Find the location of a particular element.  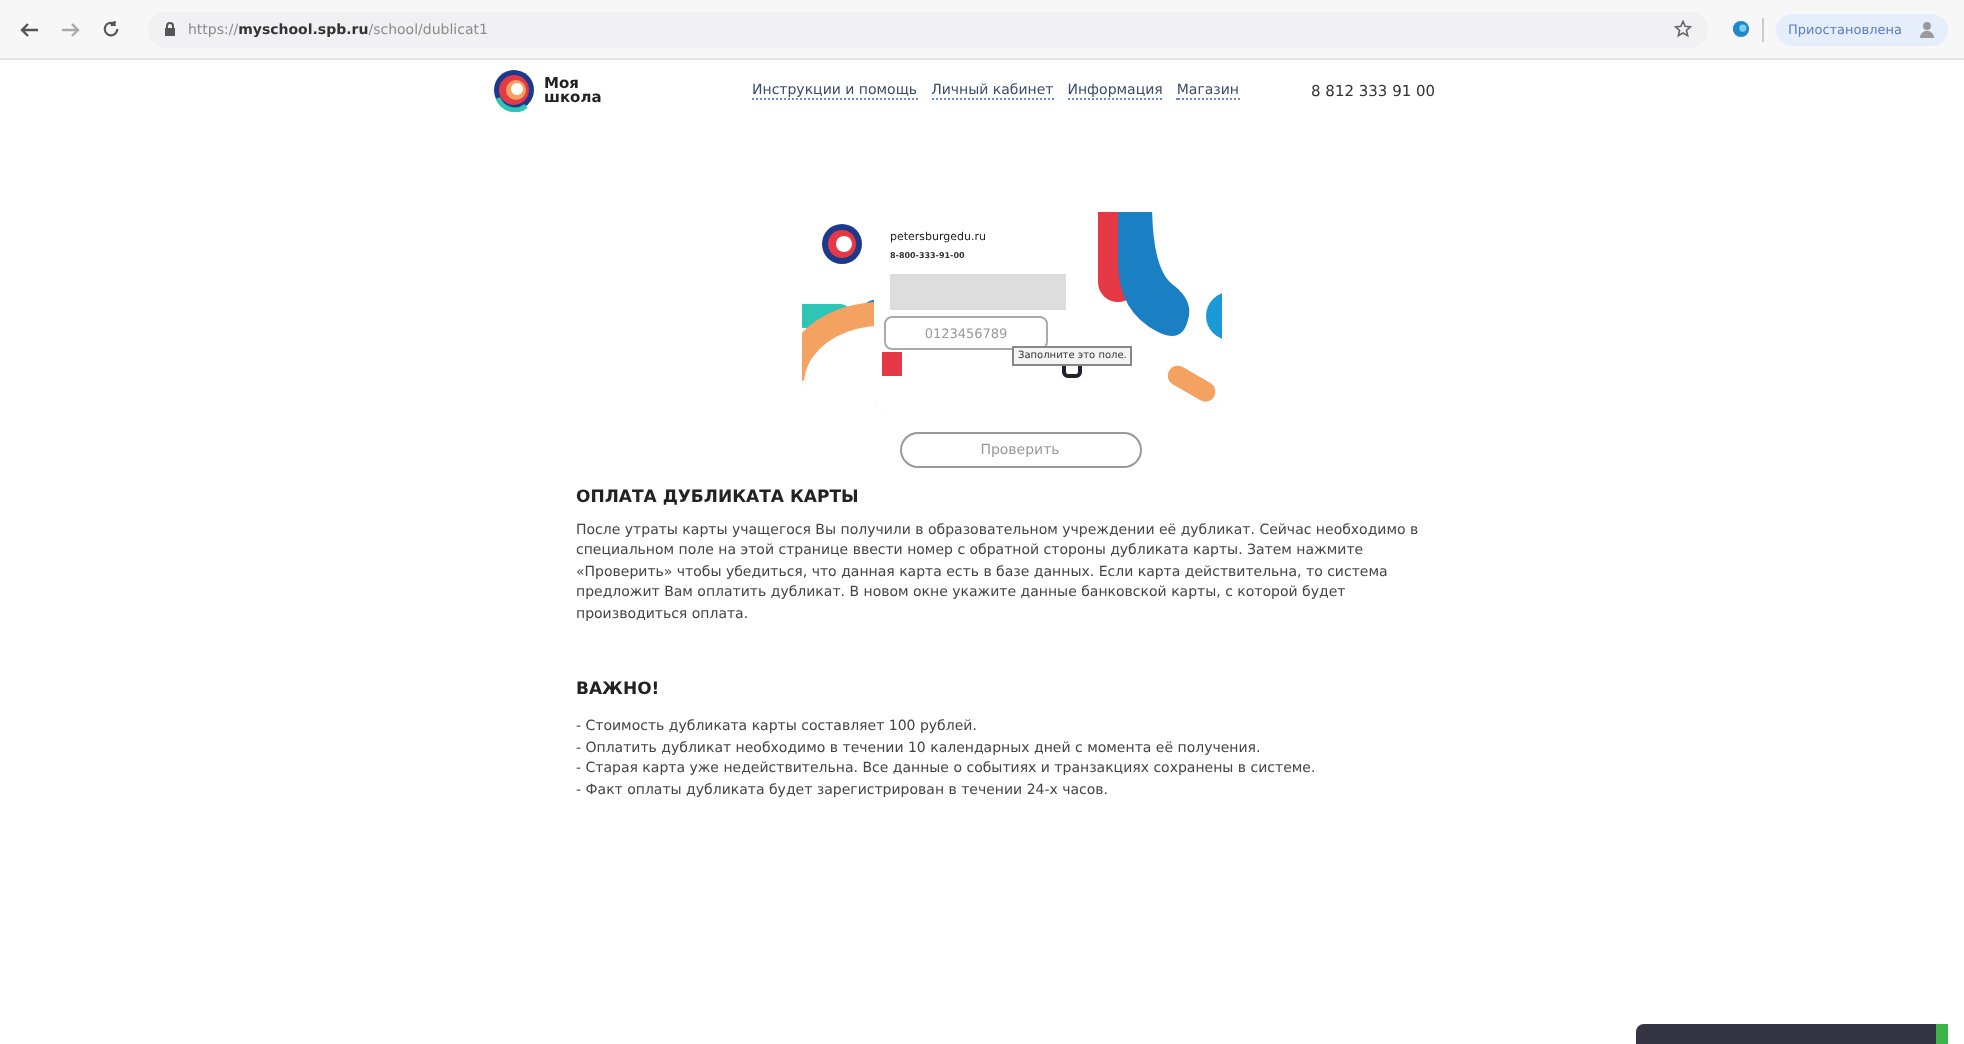

extension-icon is located at coordinates (1740, 29).